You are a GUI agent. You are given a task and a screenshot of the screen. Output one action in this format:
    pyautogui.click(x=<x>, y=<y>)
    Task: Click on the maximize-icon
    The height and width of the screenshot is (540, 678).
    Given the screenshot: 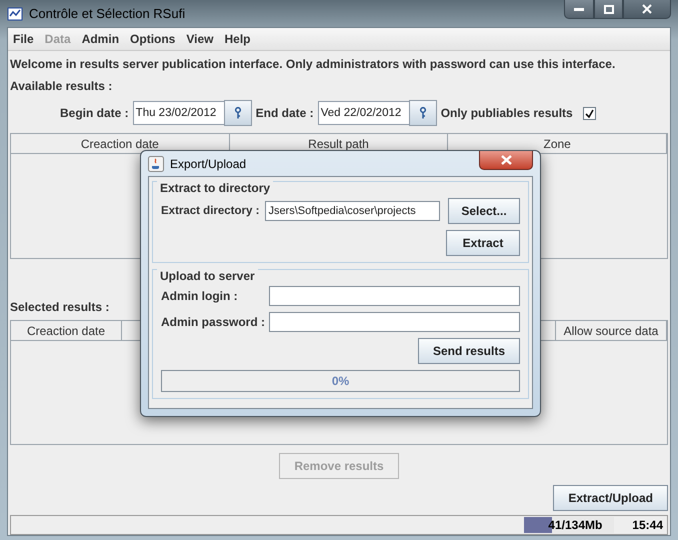 What is the action you would take?
    pyautogui.click(x=609, y=9)
    